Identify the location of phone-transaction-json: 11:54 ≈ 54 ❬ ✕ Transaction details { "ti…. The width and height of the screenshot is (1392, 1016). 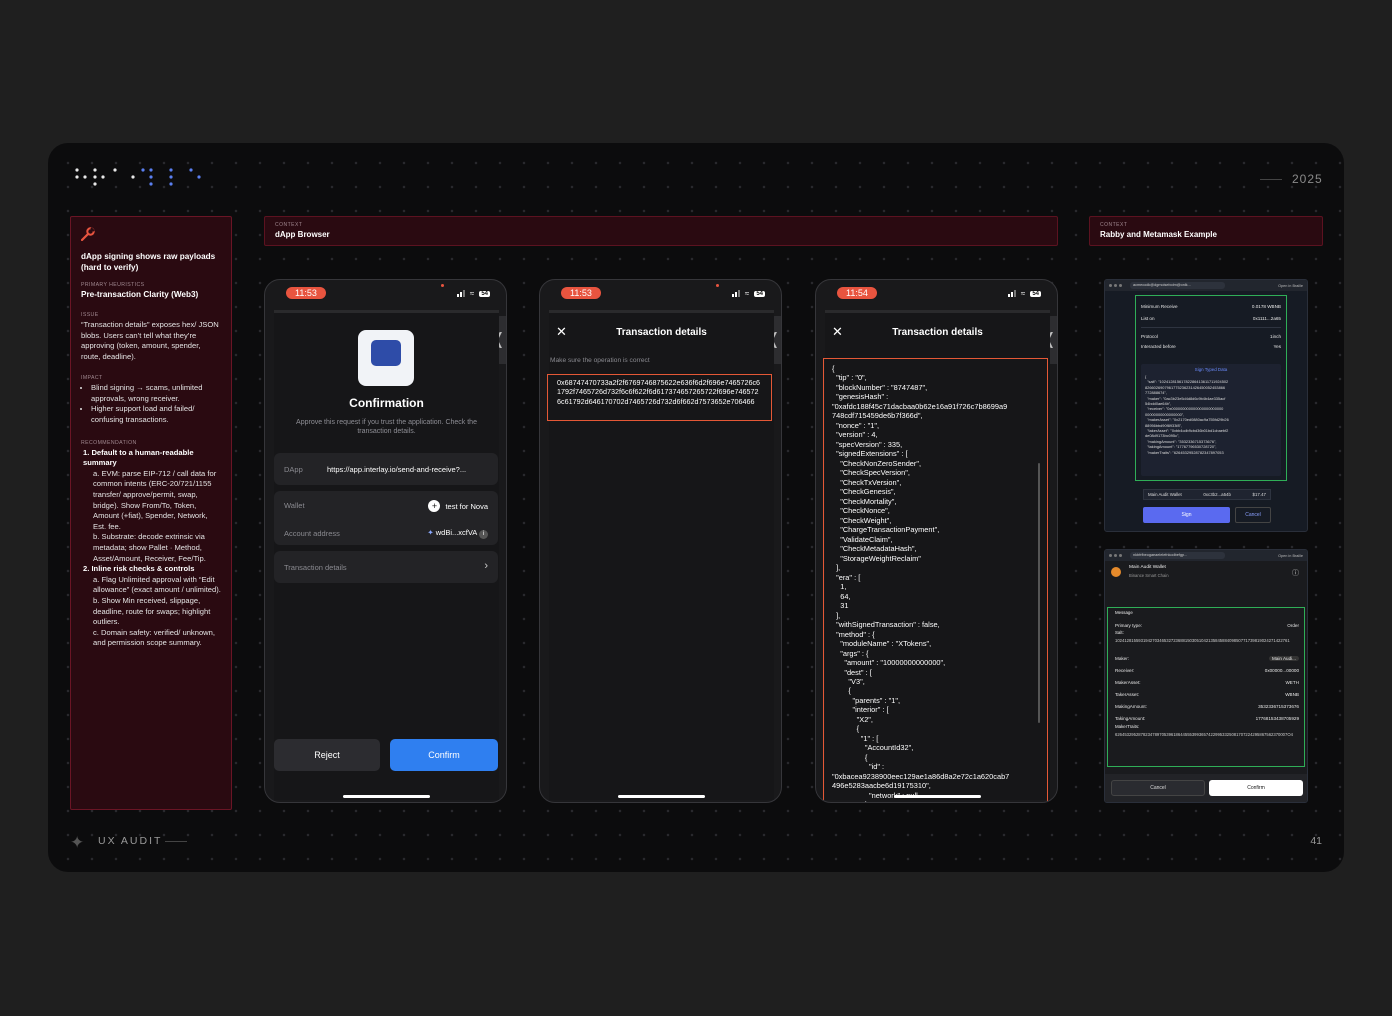
(936, 541).